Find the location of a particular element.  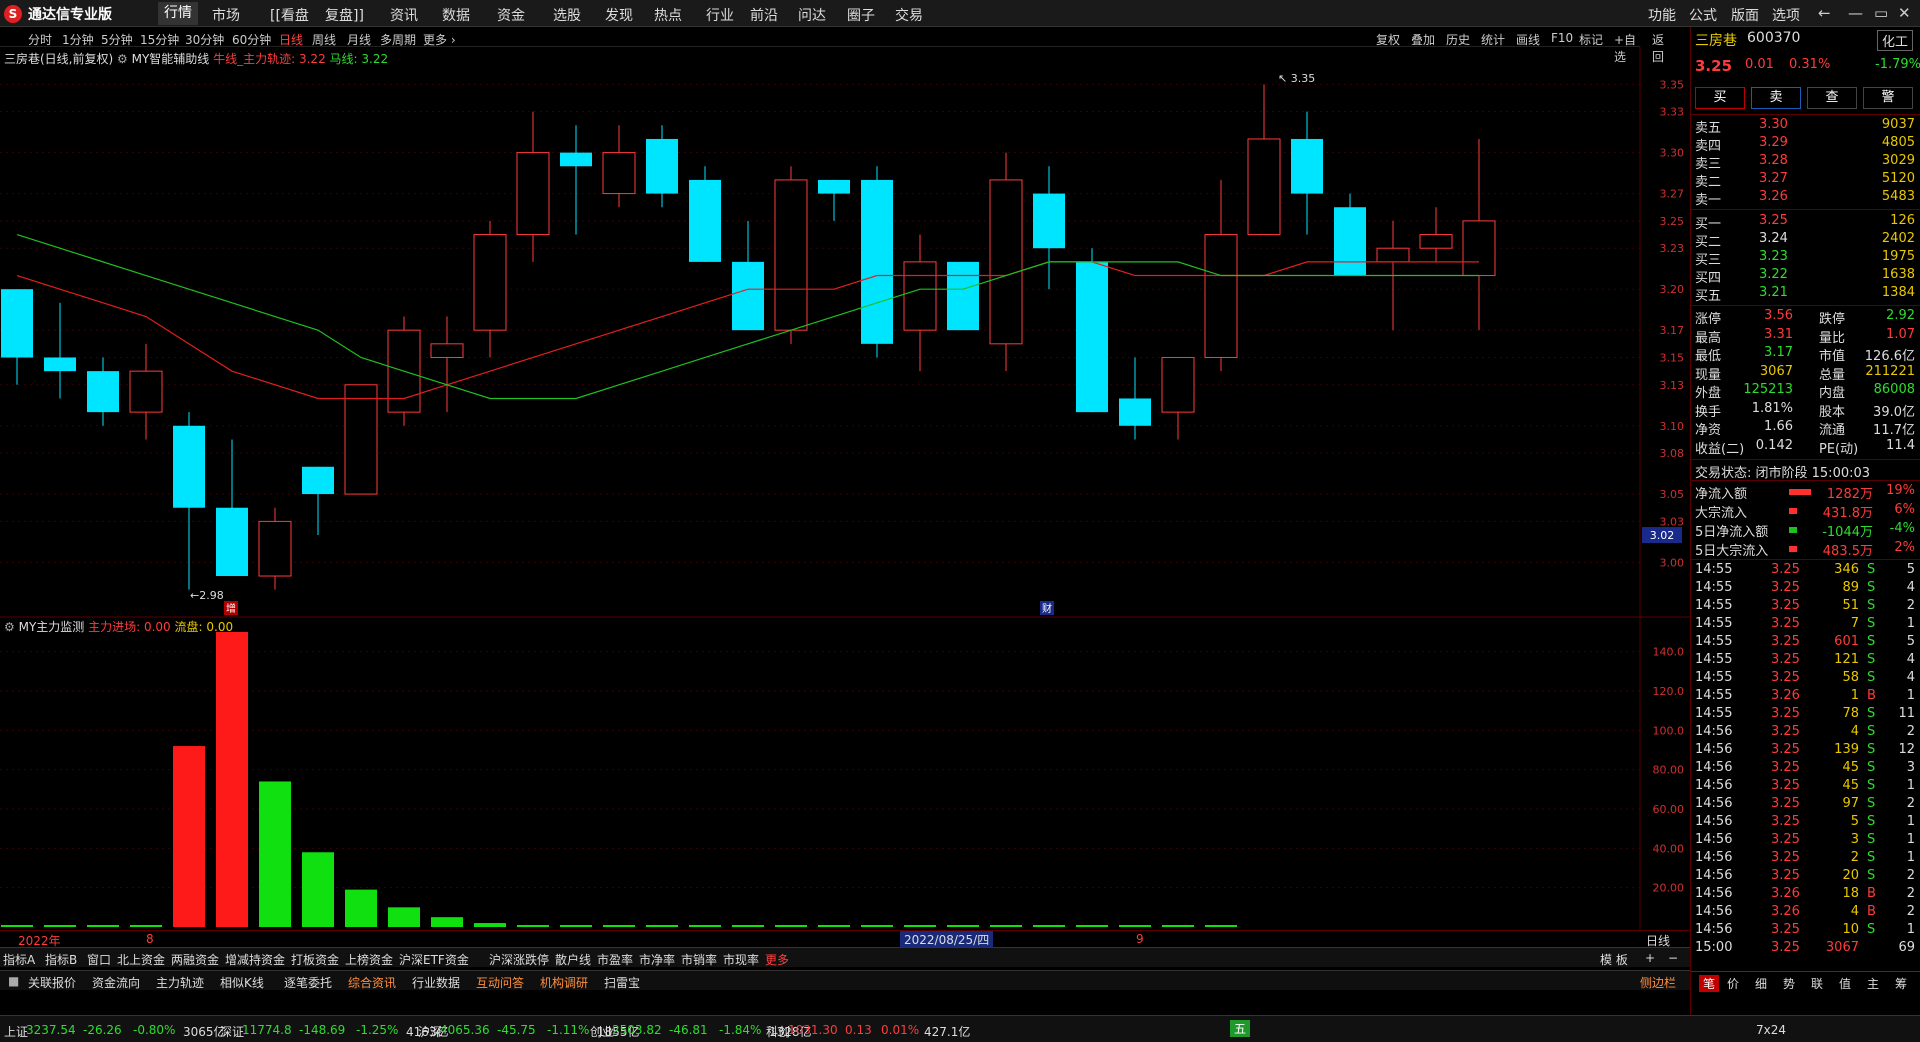

info-tab-2: 主力轨迹 is located at coordinates (180, 982).